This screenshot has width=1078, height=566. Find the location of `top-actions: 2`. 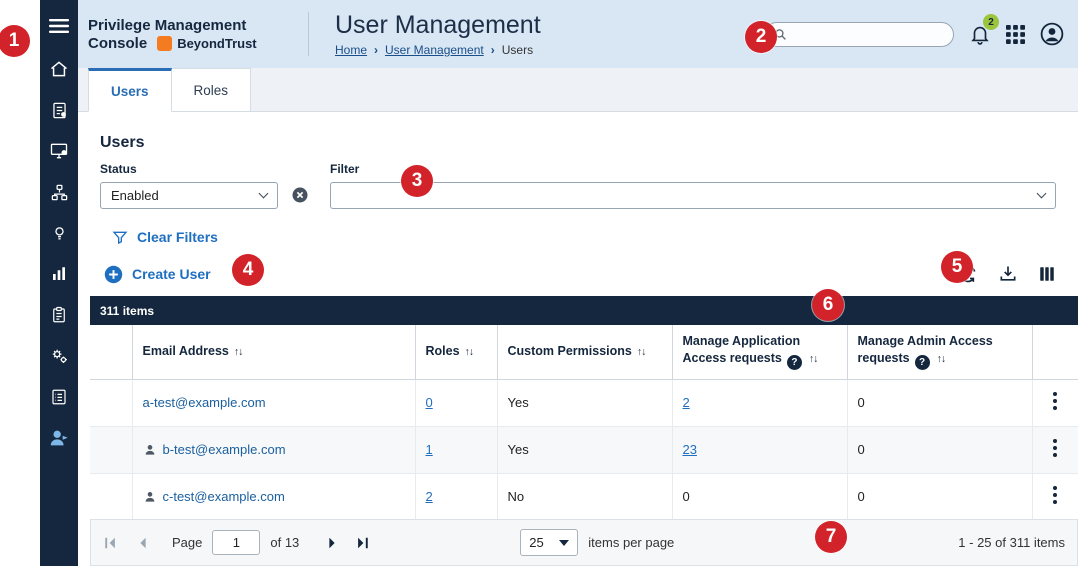

top-actions: 2 is located at coordinates (921, 30).